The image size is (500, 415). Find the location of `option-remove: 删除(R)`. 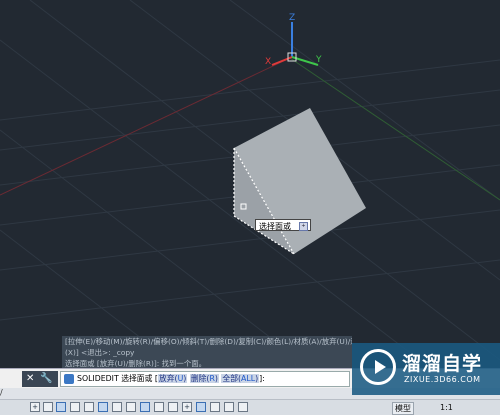

option-remove: 删除(R) is located at coordinates (204, 378).